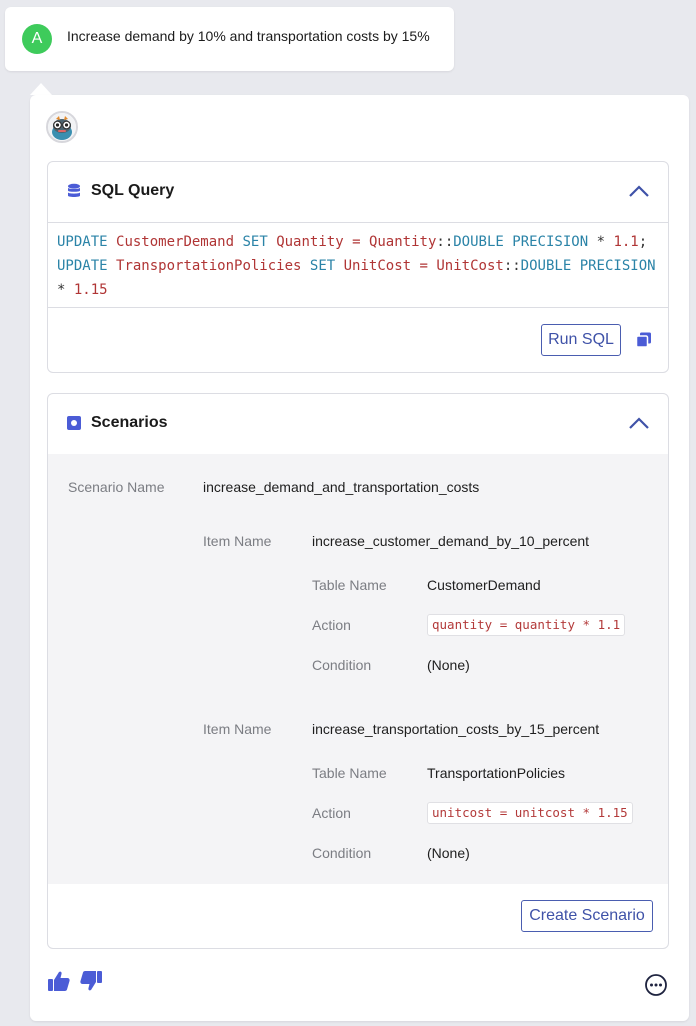 The width and height of the screenshot is (696, 1026). What do you see at coordinates (451, 541) in the screenshot?
I see `item-name-value: increase_customer_demand_by_10_percent` at bounding box center [451, 541].